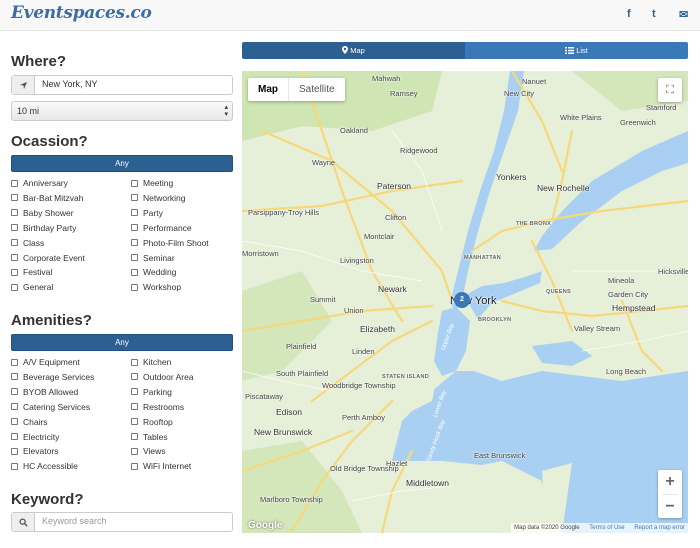 The width and height of the screenshot is (700, 548). What do you see at coordinates (44, 392) in the screenshot?
I see `amenity-checkbox-item: BYOB Allowed` at bounding box center [44, 392].